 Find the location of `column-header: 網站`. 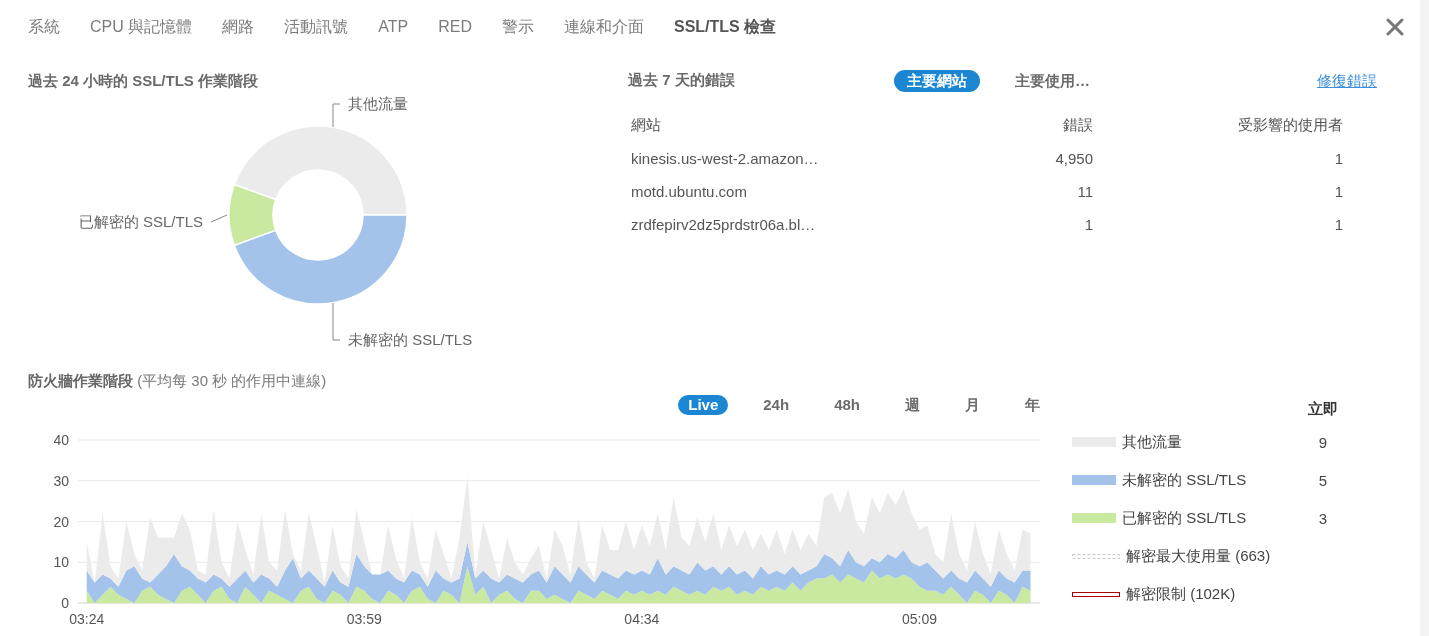

column-header: 網站 is located at coordinates (646, 124).